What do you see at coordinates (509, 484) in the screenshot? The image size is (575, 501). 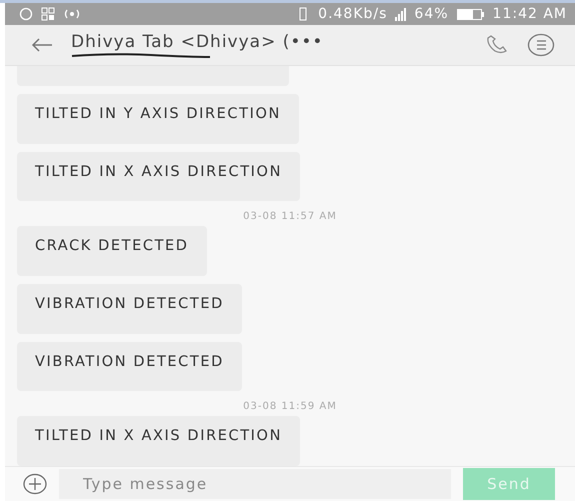 I see `send-button: Send` at bounding box center [509, 484].